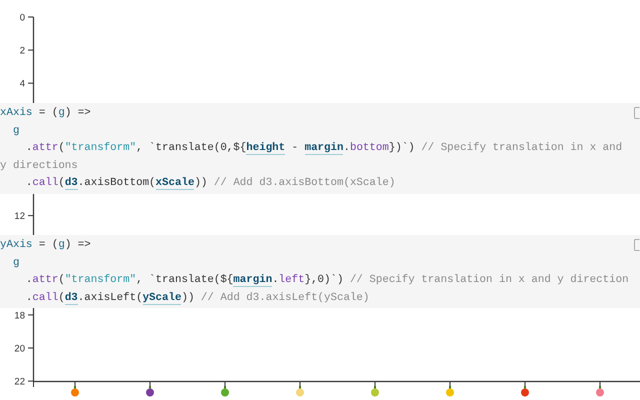 The width and height of the screenshot is (640, 400). What do you see at coordinates (19, 316) in the screenshot?
I see `axis-tick-label: 18` at bounding box center [19, 316].